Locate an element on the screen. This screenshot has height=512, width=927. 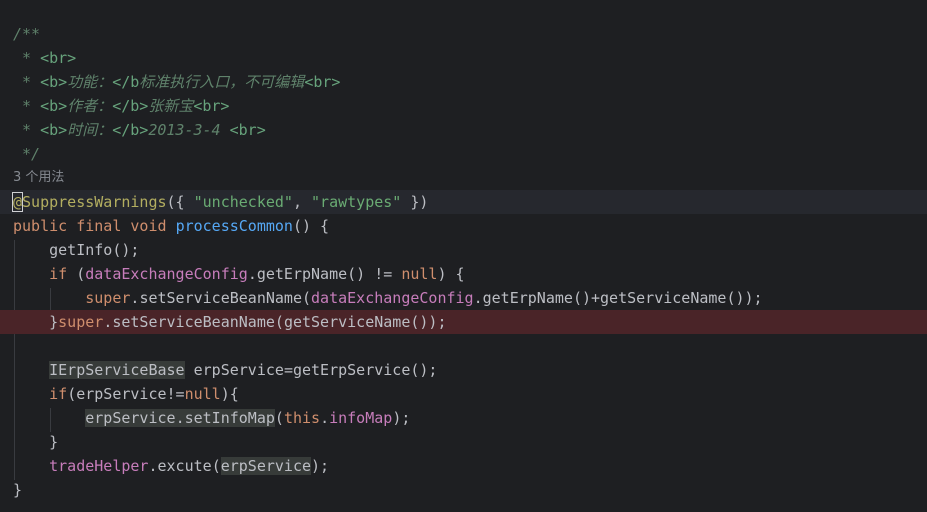
keyword: this is located at coordinates (302, 418).